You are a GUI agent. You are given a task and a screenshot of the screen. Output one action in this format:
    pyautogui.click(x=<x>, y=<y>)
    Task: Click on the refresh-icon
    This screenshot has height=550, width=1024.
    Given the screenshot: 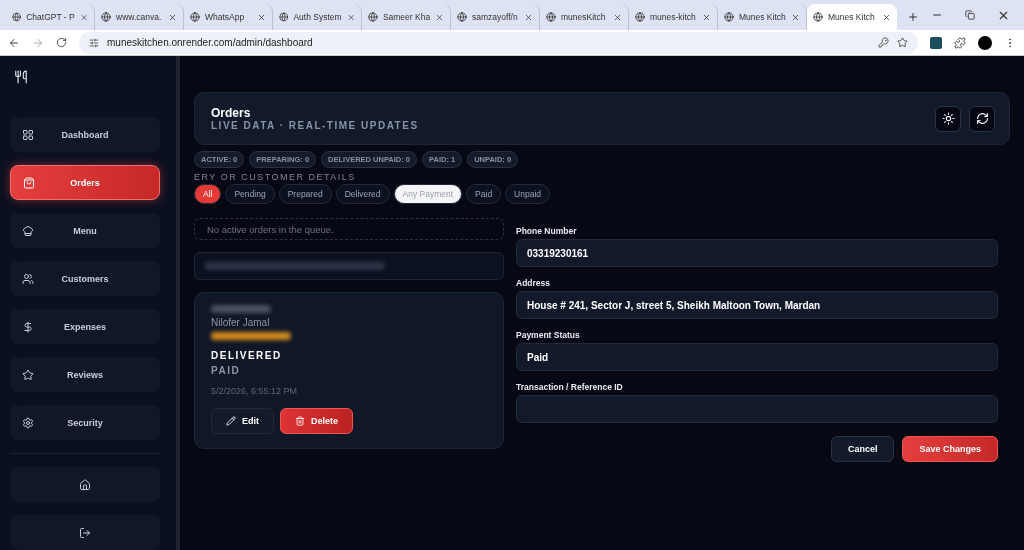 What is the action you would take?
    pyautogui.click(x=982, y=118)
    